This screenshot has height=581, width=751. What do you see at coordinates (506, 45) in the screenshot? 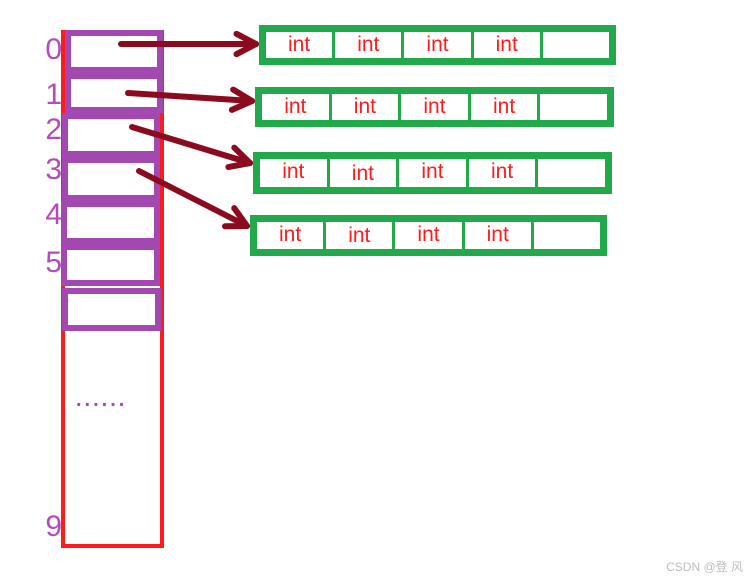
I see `int-cell-0-3: int` at bounding box center [506, 45].